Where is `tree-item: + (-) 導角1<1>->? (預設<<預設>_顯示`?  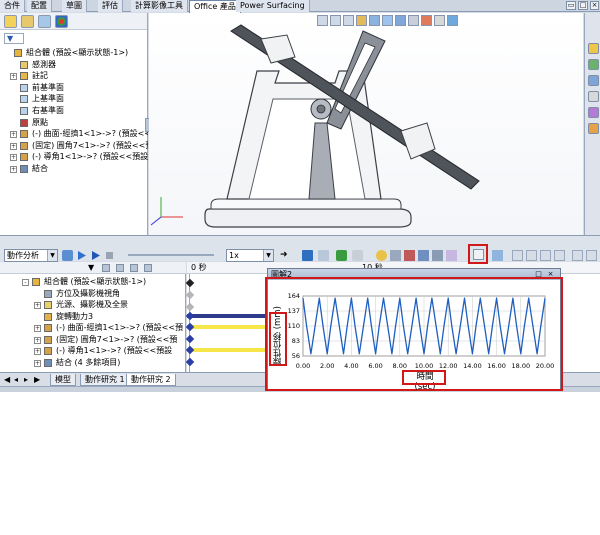 tree-item: + (-) 導角1<1>->? (預設<<預設>_顯示 is located at coordinates (74, 157).